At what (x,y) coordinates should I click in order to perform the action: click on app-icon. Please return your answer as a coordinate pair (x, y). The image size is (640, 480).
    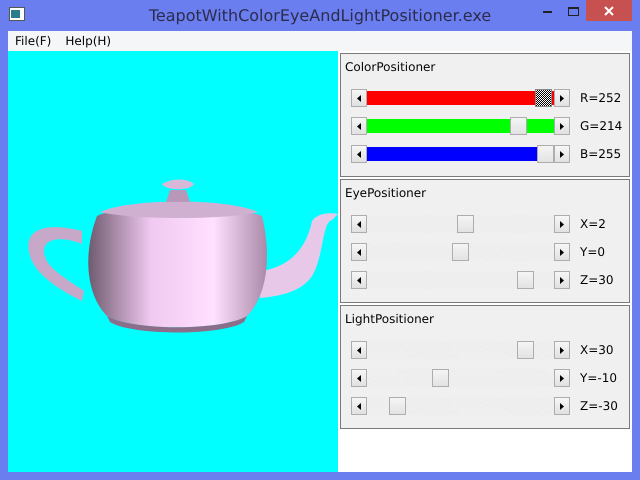
    Looking at the image, I should click on (17, 14).